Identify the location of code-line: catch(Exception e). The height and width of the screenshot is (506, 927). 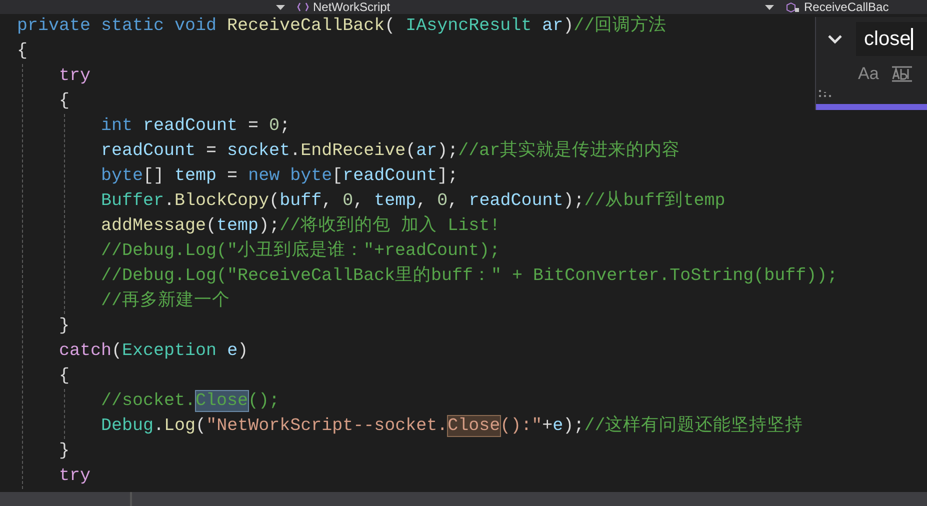
(153, 351).